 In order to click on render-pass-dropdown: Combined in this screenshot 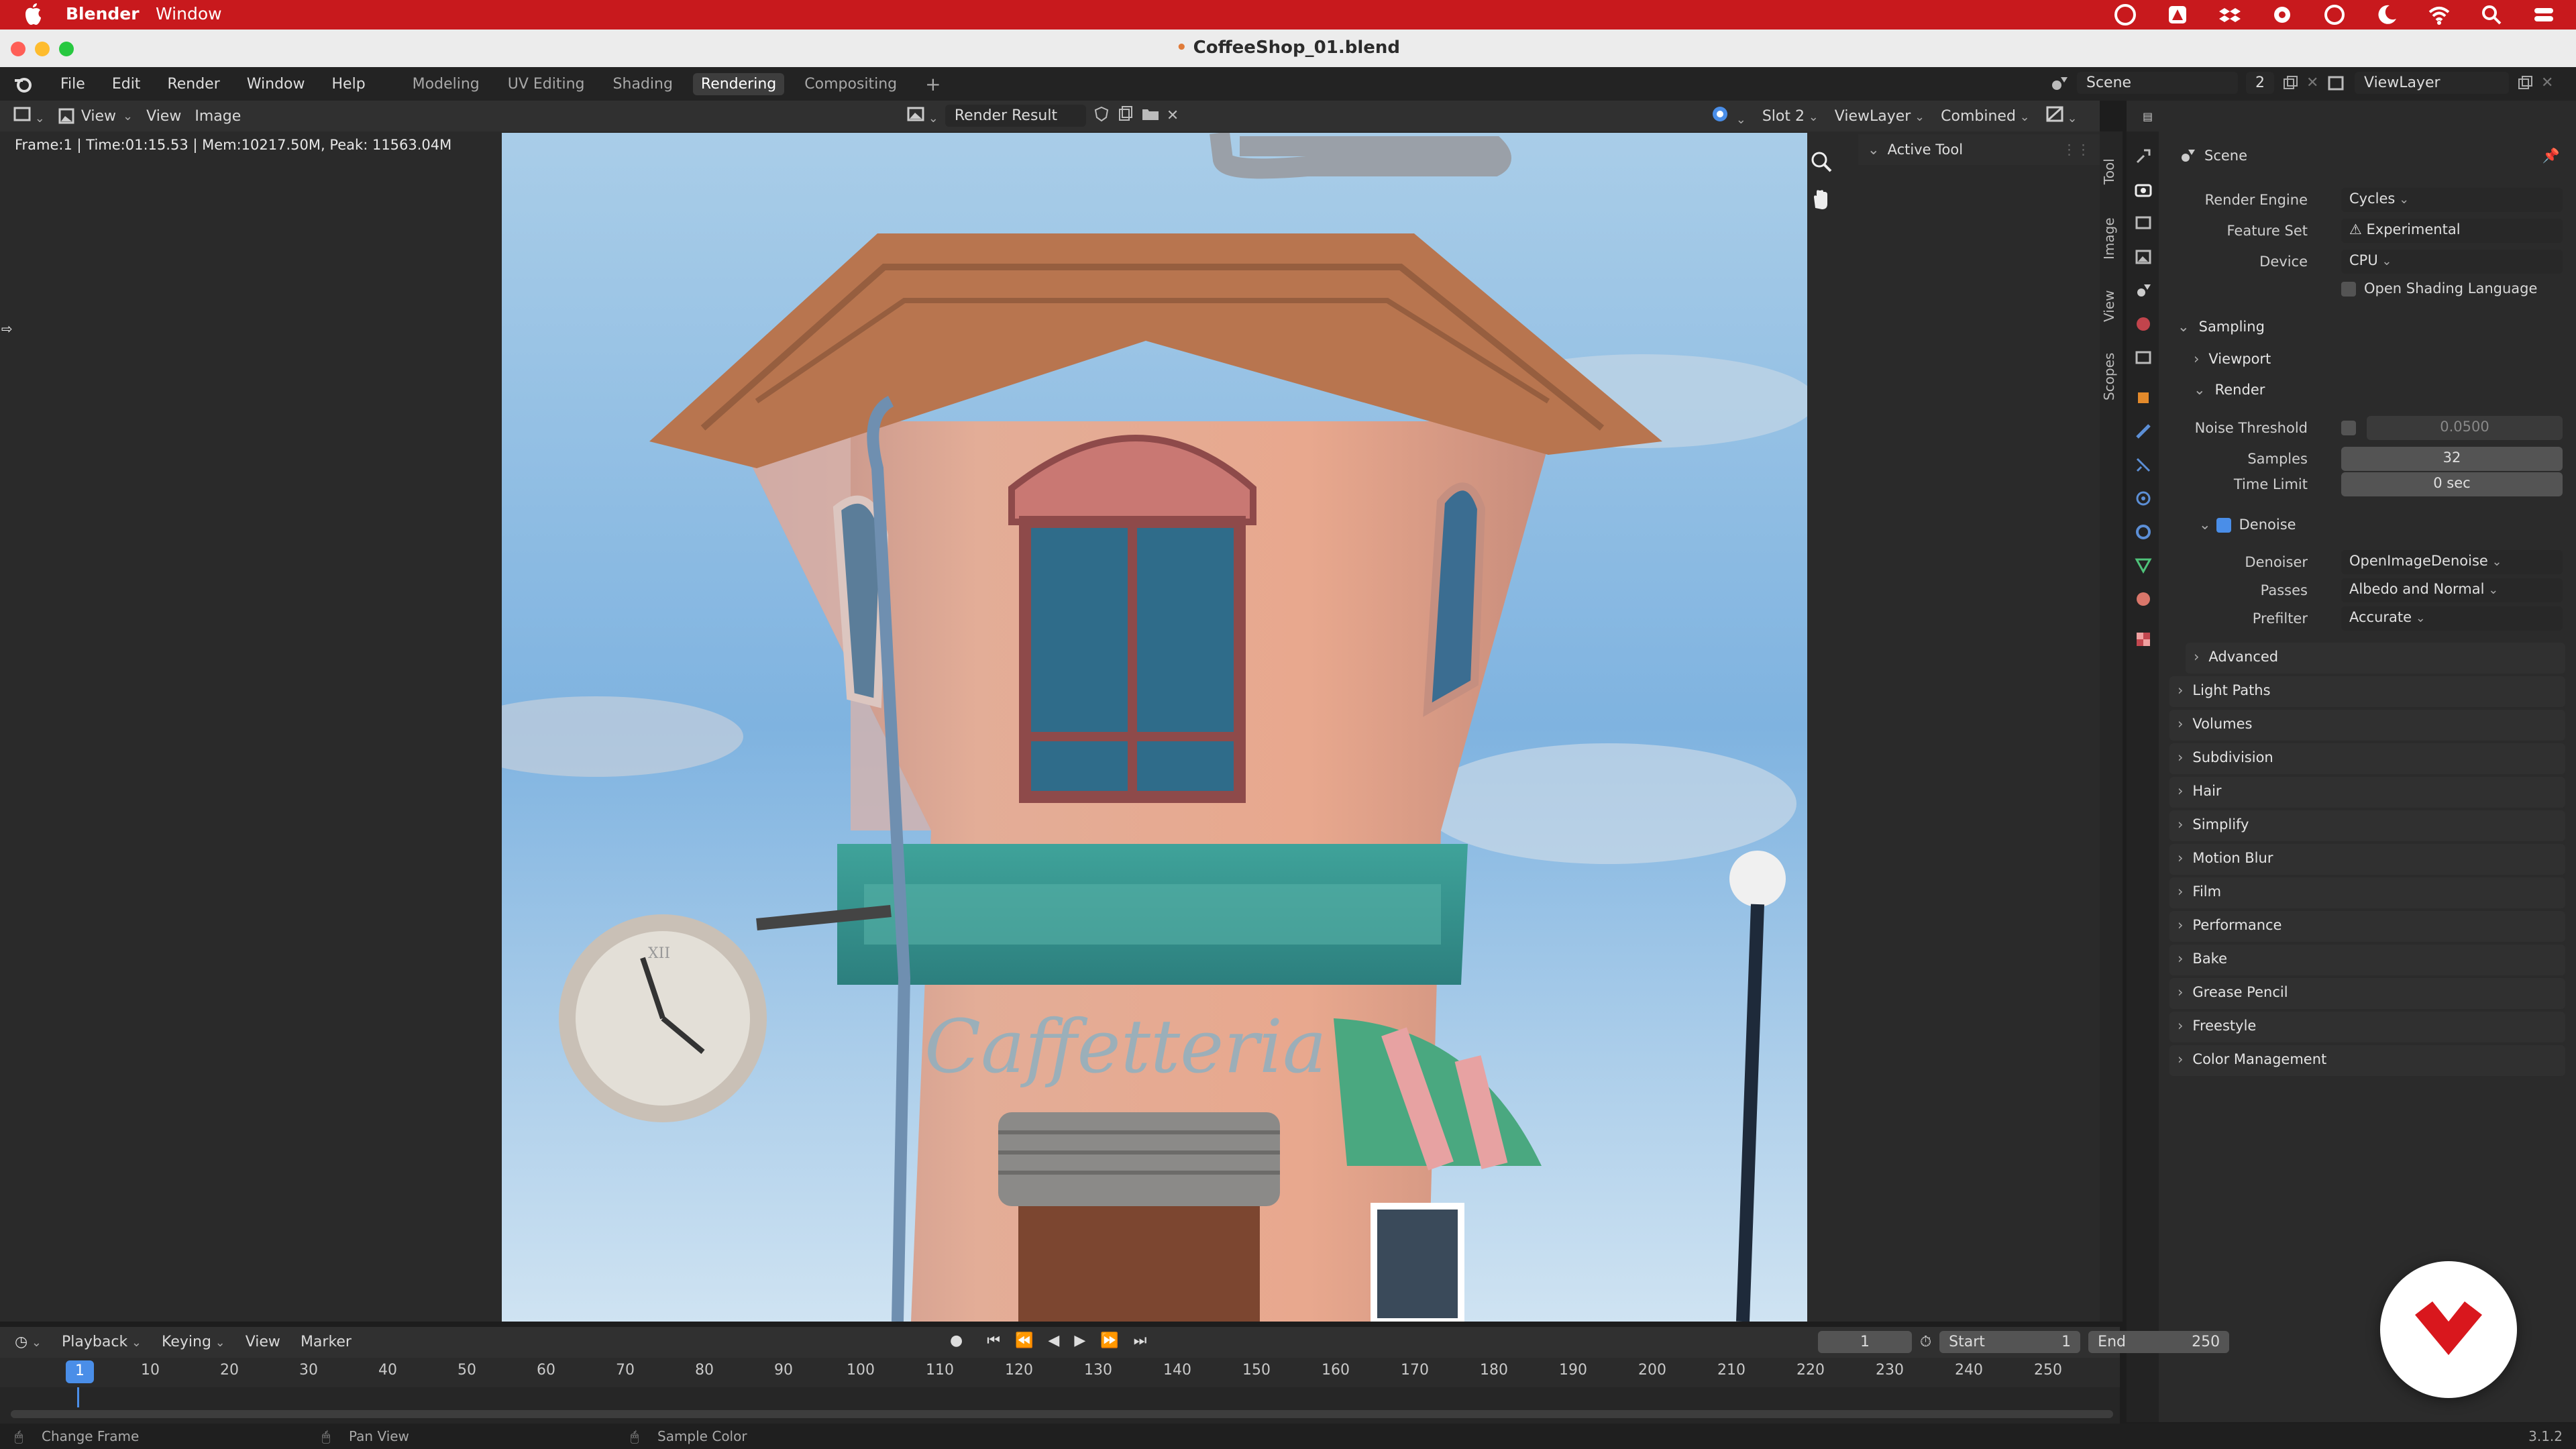, I will do `click(1985, 116)`.